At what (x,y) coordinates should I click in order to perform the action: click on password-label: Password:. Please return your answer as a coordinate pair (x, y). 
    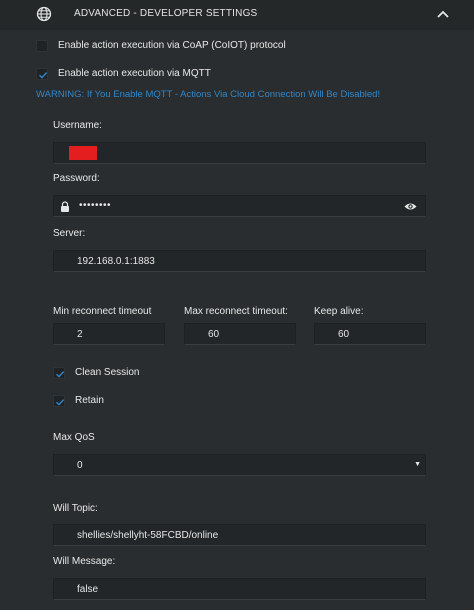
    Looking at the image, I should click on (76, 178).